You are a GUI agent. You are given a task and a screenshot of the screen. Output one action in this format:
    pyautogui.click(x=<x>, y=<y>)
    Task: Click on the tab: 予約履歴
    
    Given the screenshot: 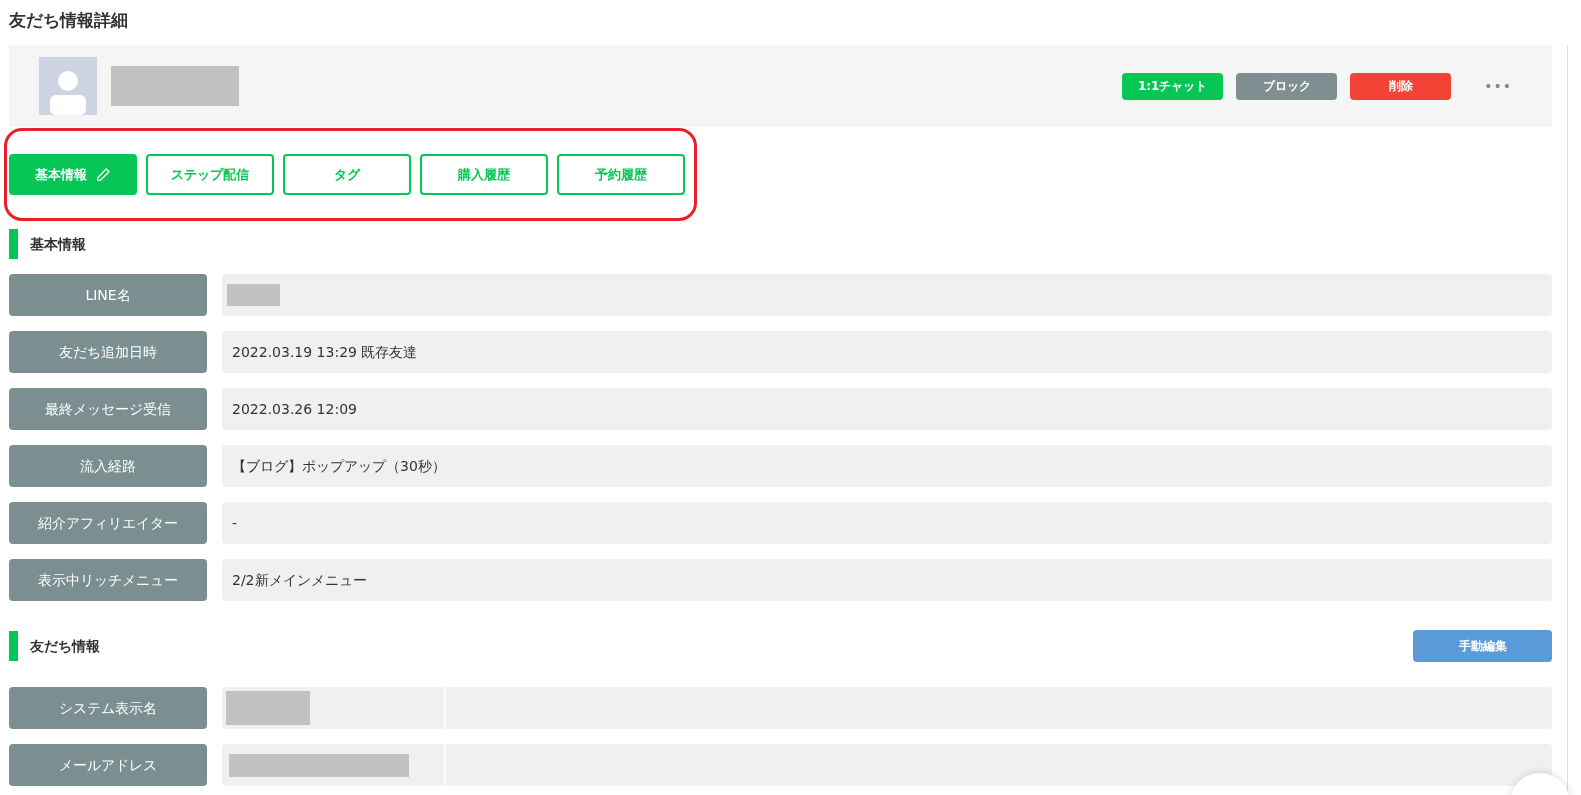 What is the action you would take?
    pyautogui.click(x=621, y=174)
    